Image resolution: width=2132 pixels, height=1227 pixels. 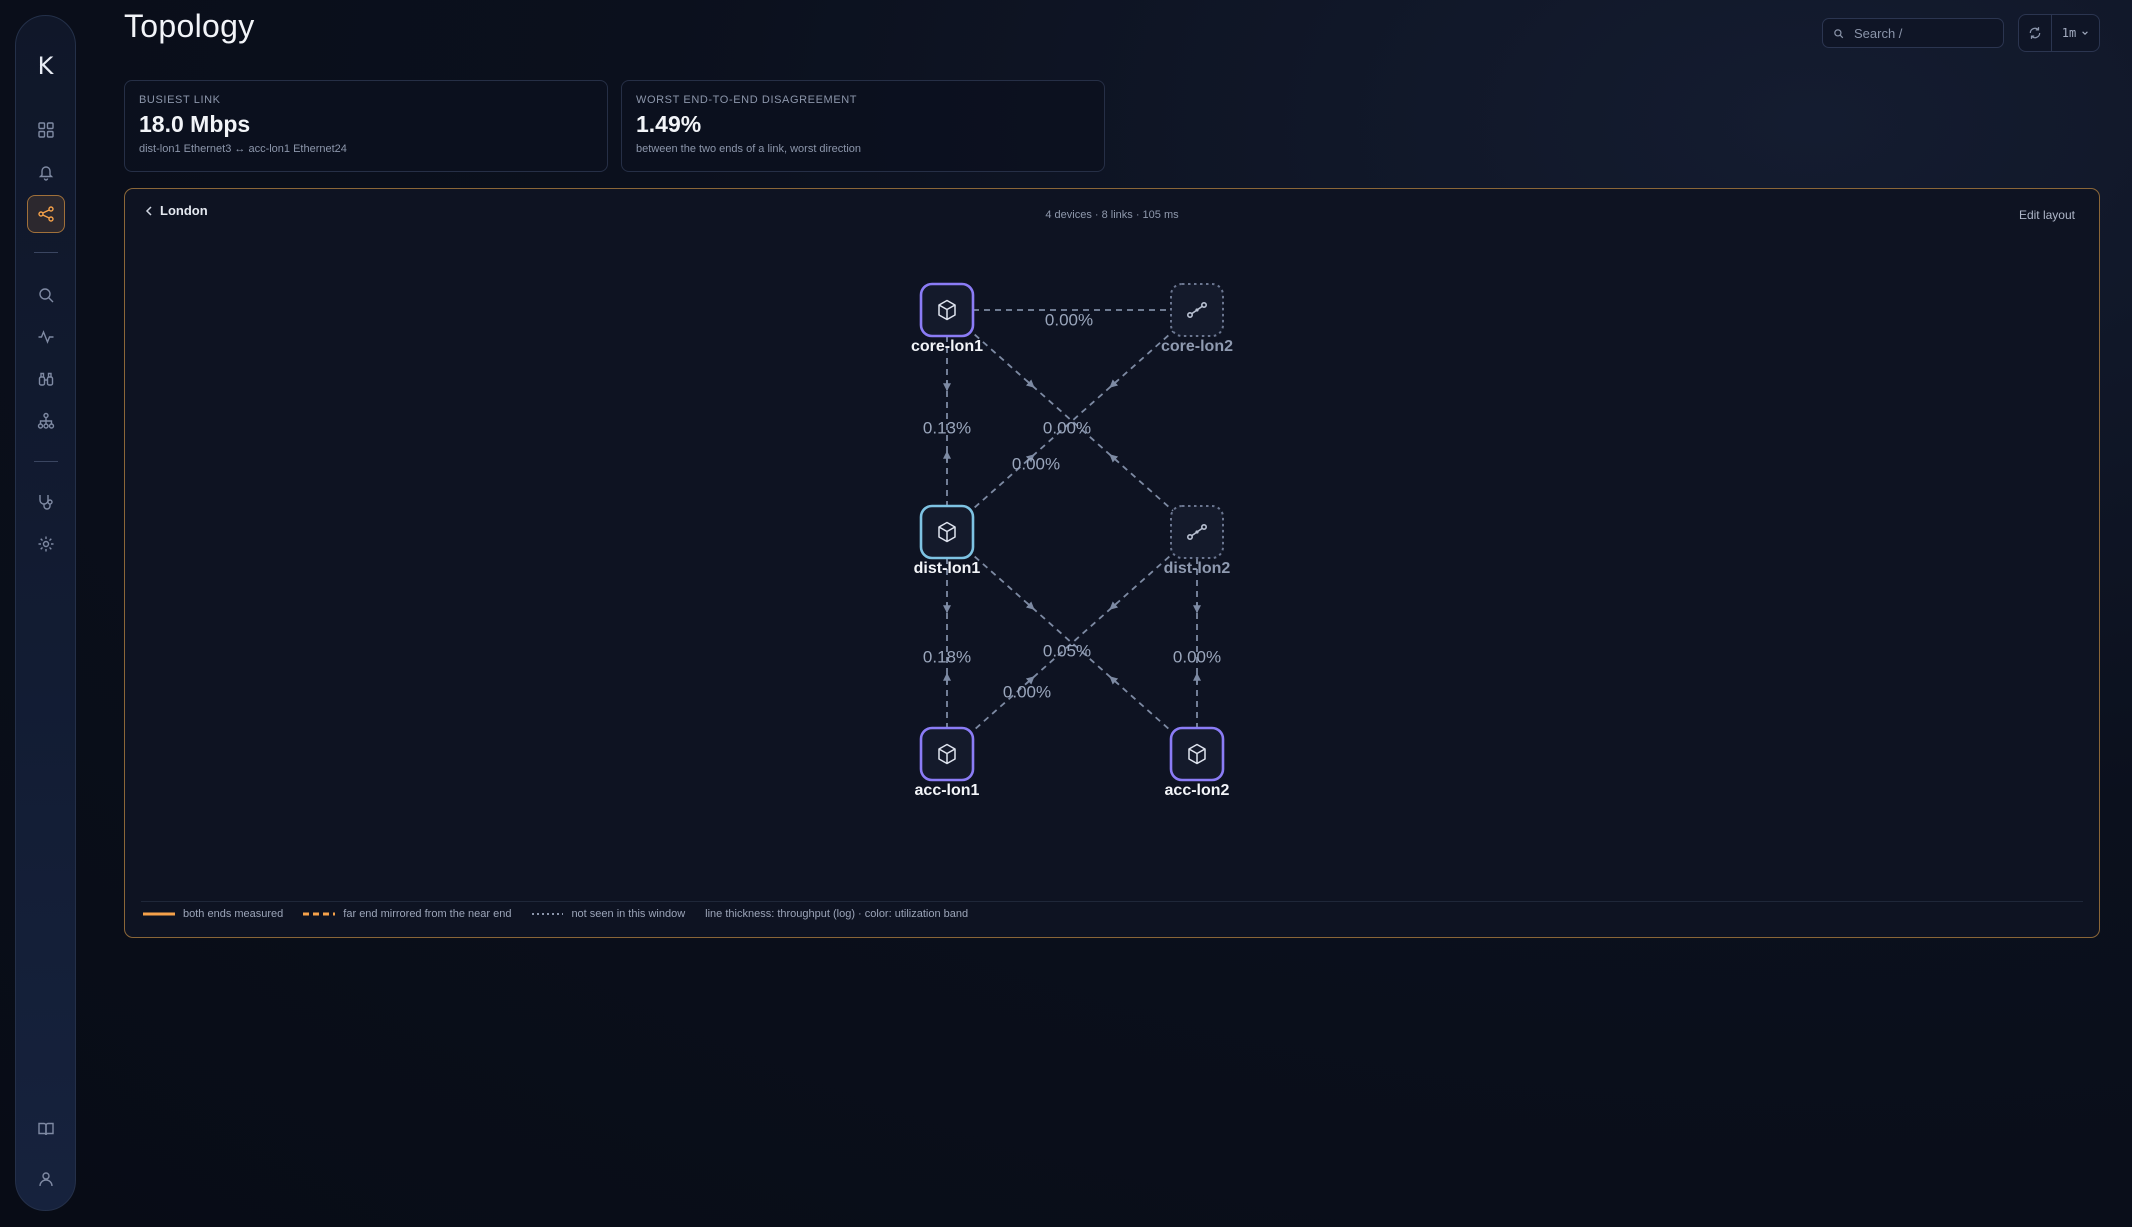 What do you see at coordinates (947, 540) in the screenshot?
I see `device-node: dist-lon1` at bounding box center [947, 540].